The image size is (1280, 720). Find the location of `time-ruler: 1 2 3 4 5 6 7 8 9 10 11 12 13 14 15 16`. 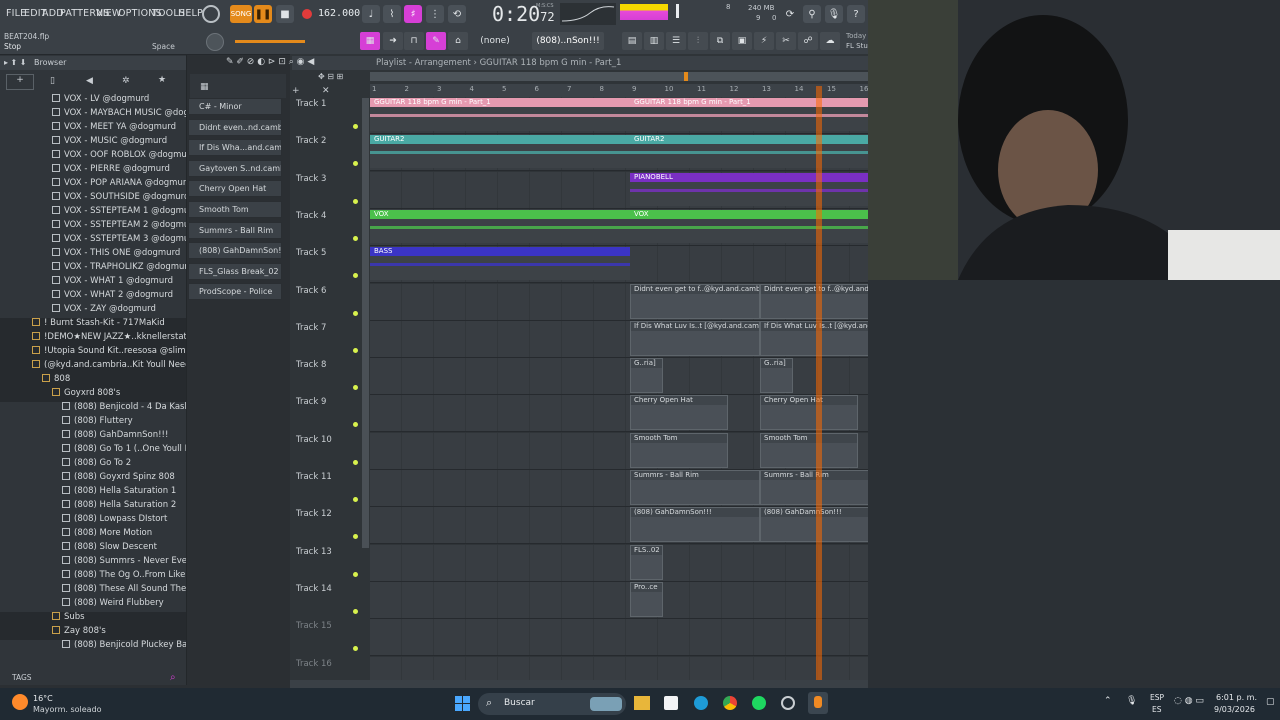

time-ruler: 1 2 3 4 5 6 7 8 9 10 11 12 13 14 15 16 is located at coordinates (619, 90).